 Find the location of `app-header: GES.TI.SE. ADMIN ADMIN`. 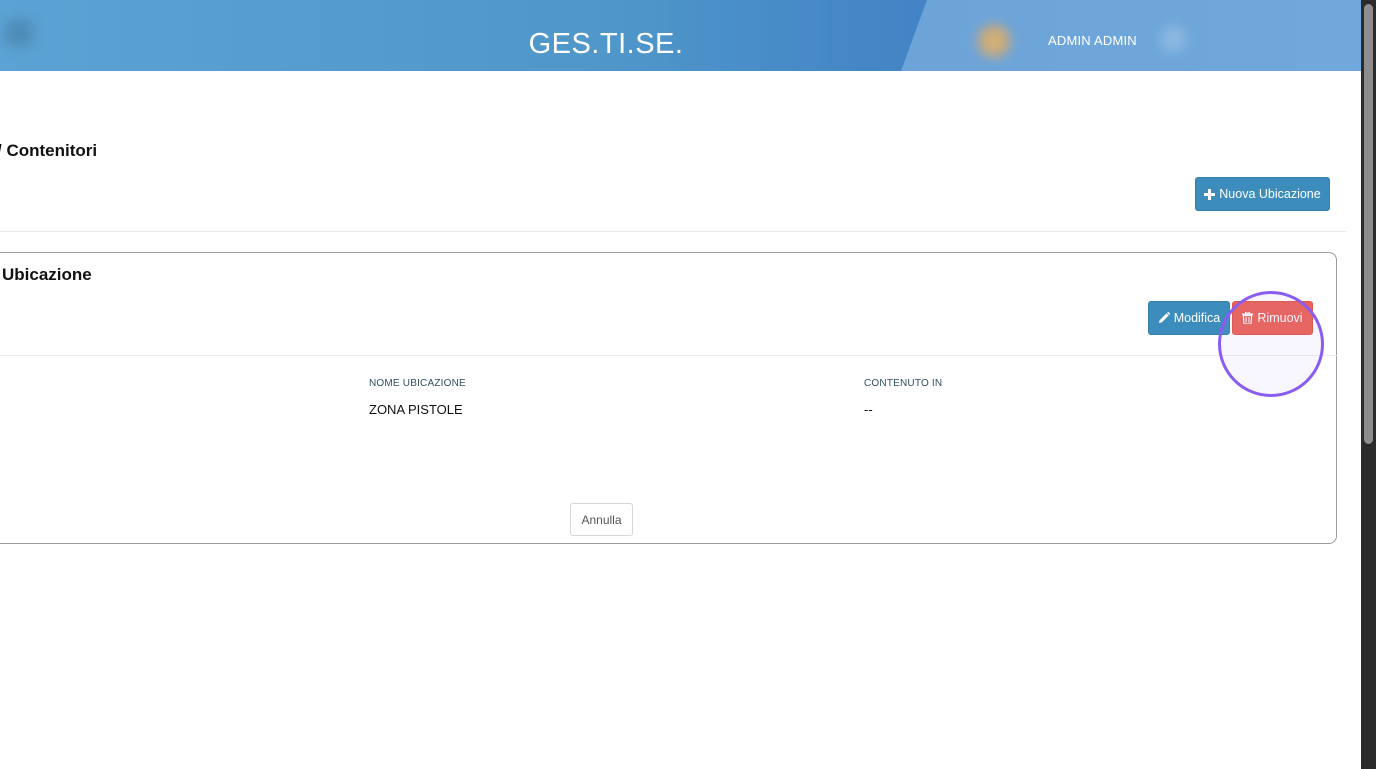

app-header: GES.TI.SE. ADMIN ADMIN is located at coordinates (680, 35).